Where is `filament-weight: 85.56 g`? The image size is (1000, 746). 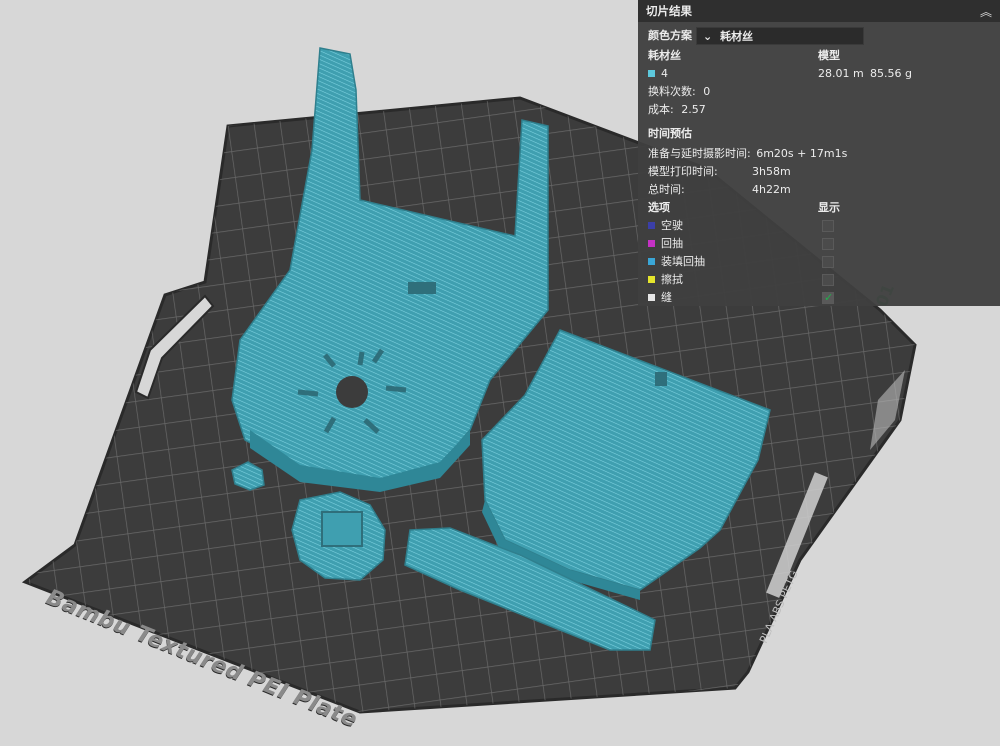 filament-weight: 85.56 g is located at coordinates (891, 73).